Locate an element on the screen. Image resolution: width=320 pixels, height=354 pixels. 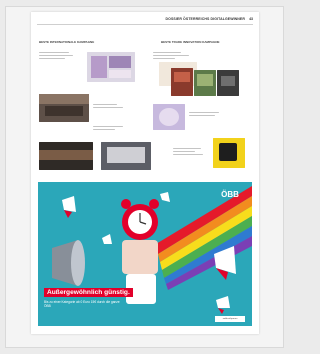
campaign-sticker-thumbnail is located at coordinates (229, 153).